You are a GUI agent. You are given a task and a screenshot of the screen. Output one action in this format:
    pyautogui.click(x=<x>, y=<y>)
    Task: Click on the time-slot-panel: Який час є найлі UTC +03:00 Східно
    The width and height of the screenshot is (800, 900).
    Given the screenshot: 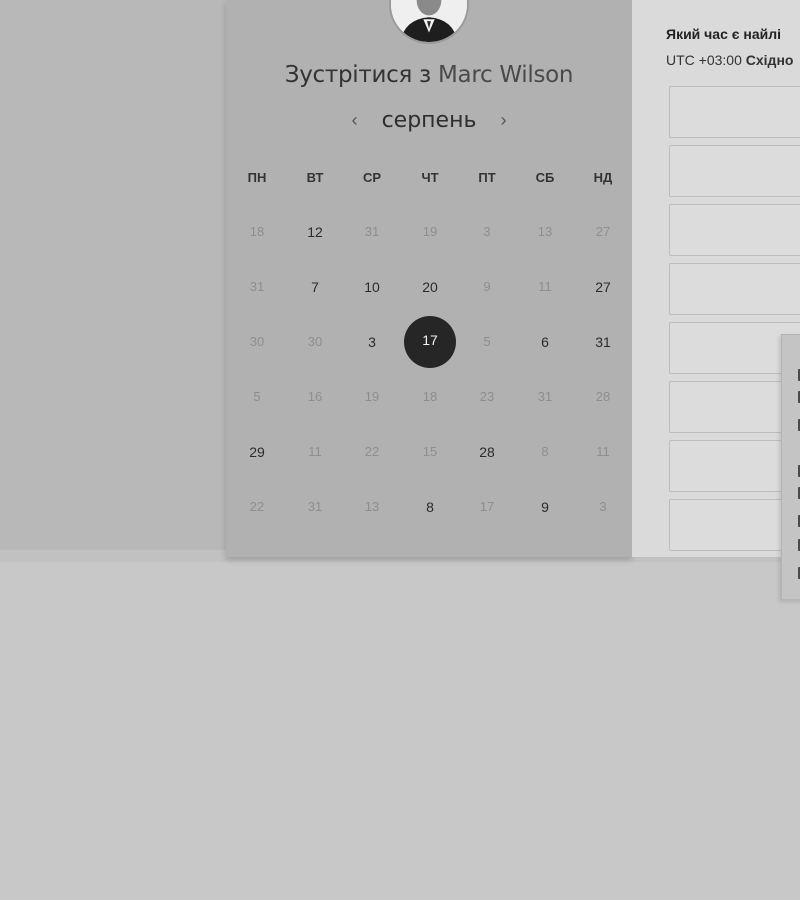 What is the action you would take?
    pyautogui.click(x=716, y=278)
    